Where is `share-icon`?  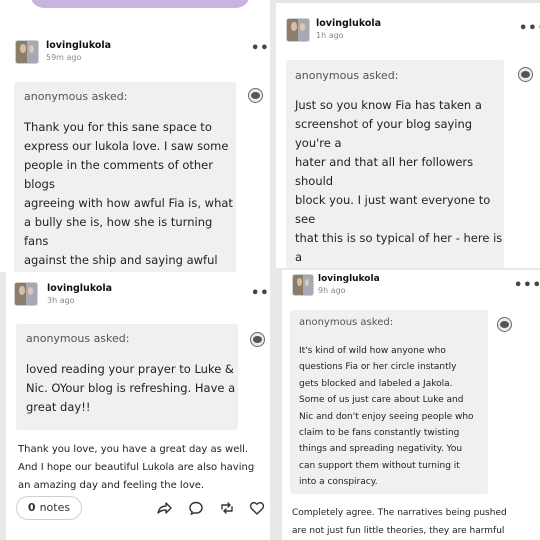 share-icon is located at coordinates (164, 508).